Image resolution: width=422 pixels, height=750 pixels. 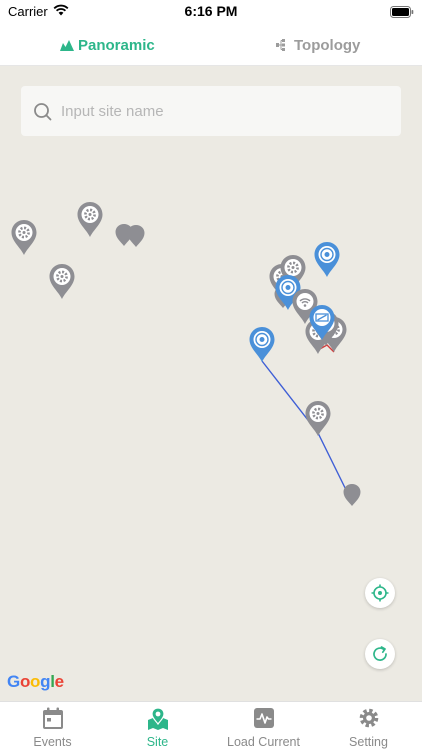 I want to click on tab-site: Site, so click(x=157, y=726).